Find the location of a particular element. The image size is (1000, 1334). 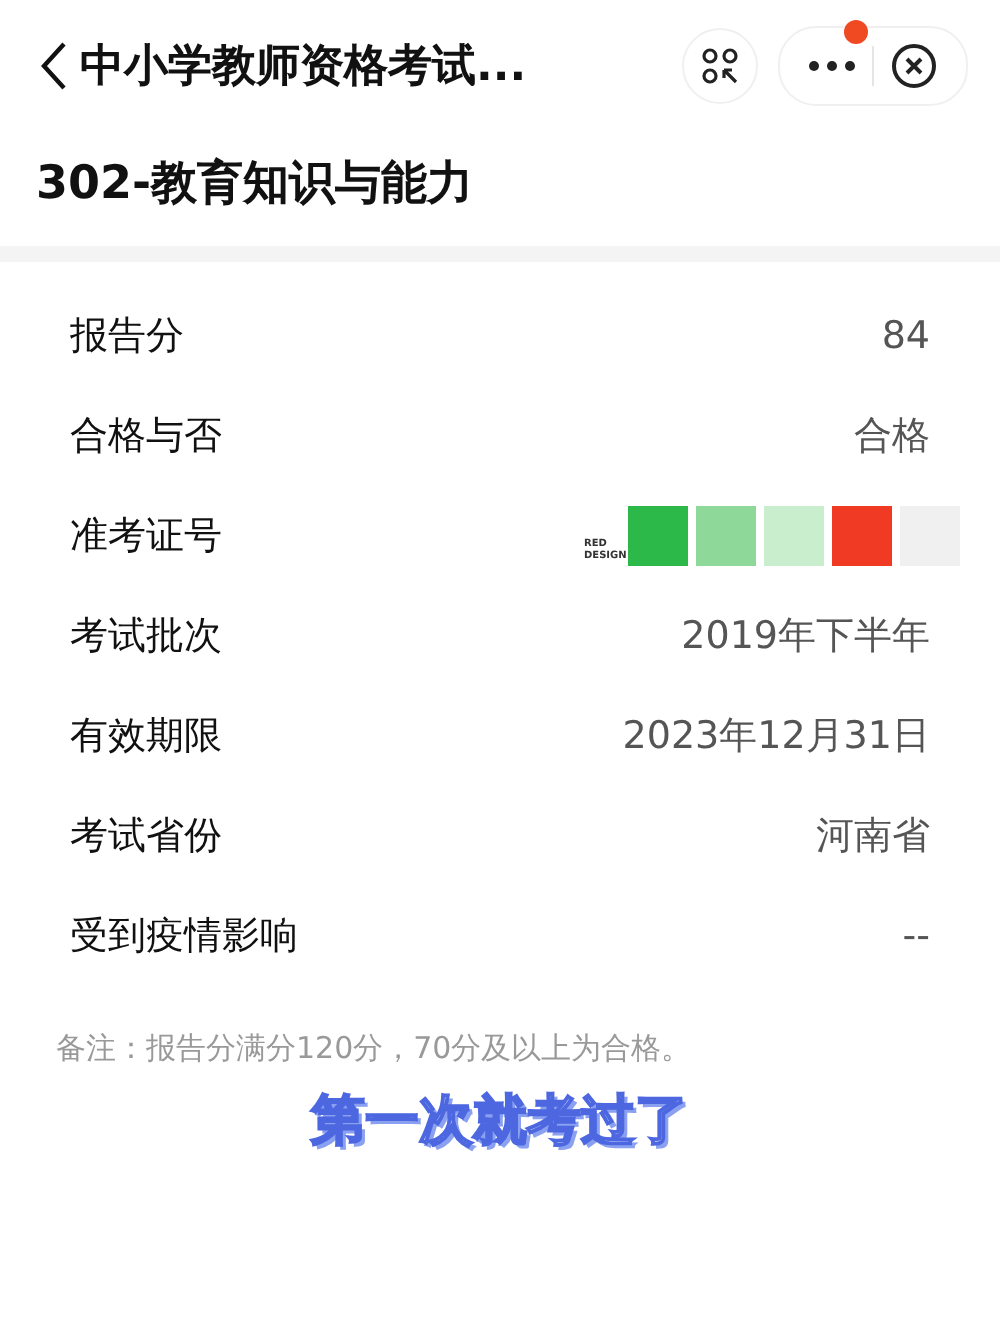

field-label: 受到疫情影响 is located at coordinates (184, 937).